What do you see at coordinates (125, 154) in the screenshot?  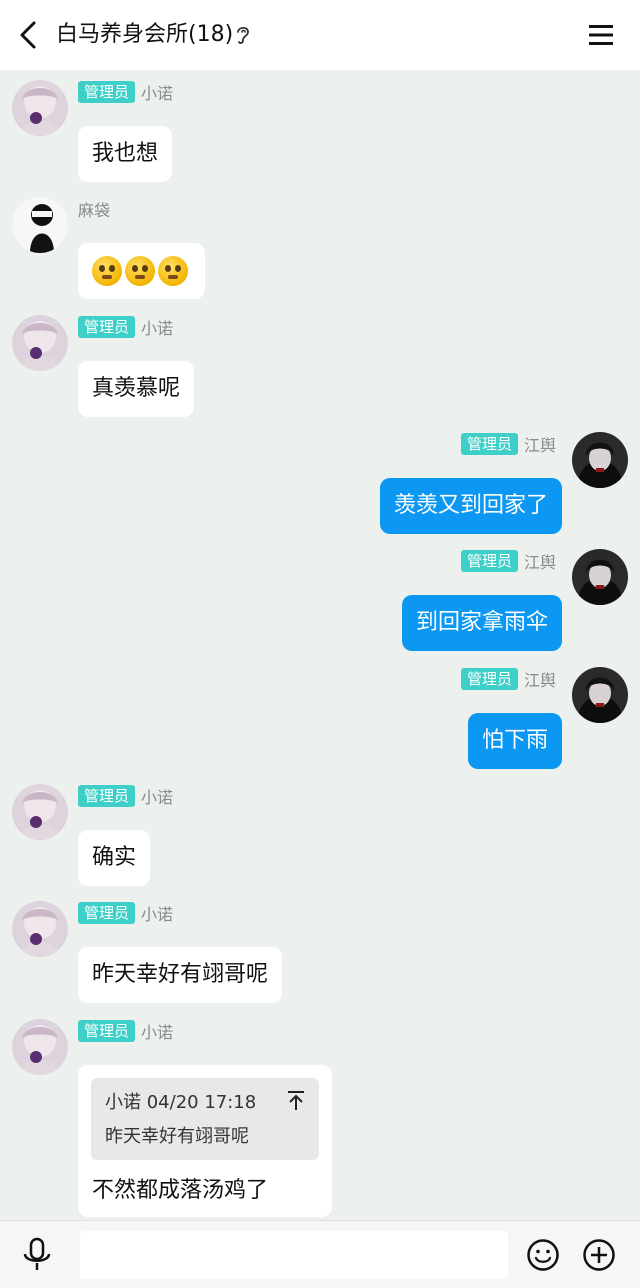 I see `message-bubble: 我也想` at bounding box center [125, 154].